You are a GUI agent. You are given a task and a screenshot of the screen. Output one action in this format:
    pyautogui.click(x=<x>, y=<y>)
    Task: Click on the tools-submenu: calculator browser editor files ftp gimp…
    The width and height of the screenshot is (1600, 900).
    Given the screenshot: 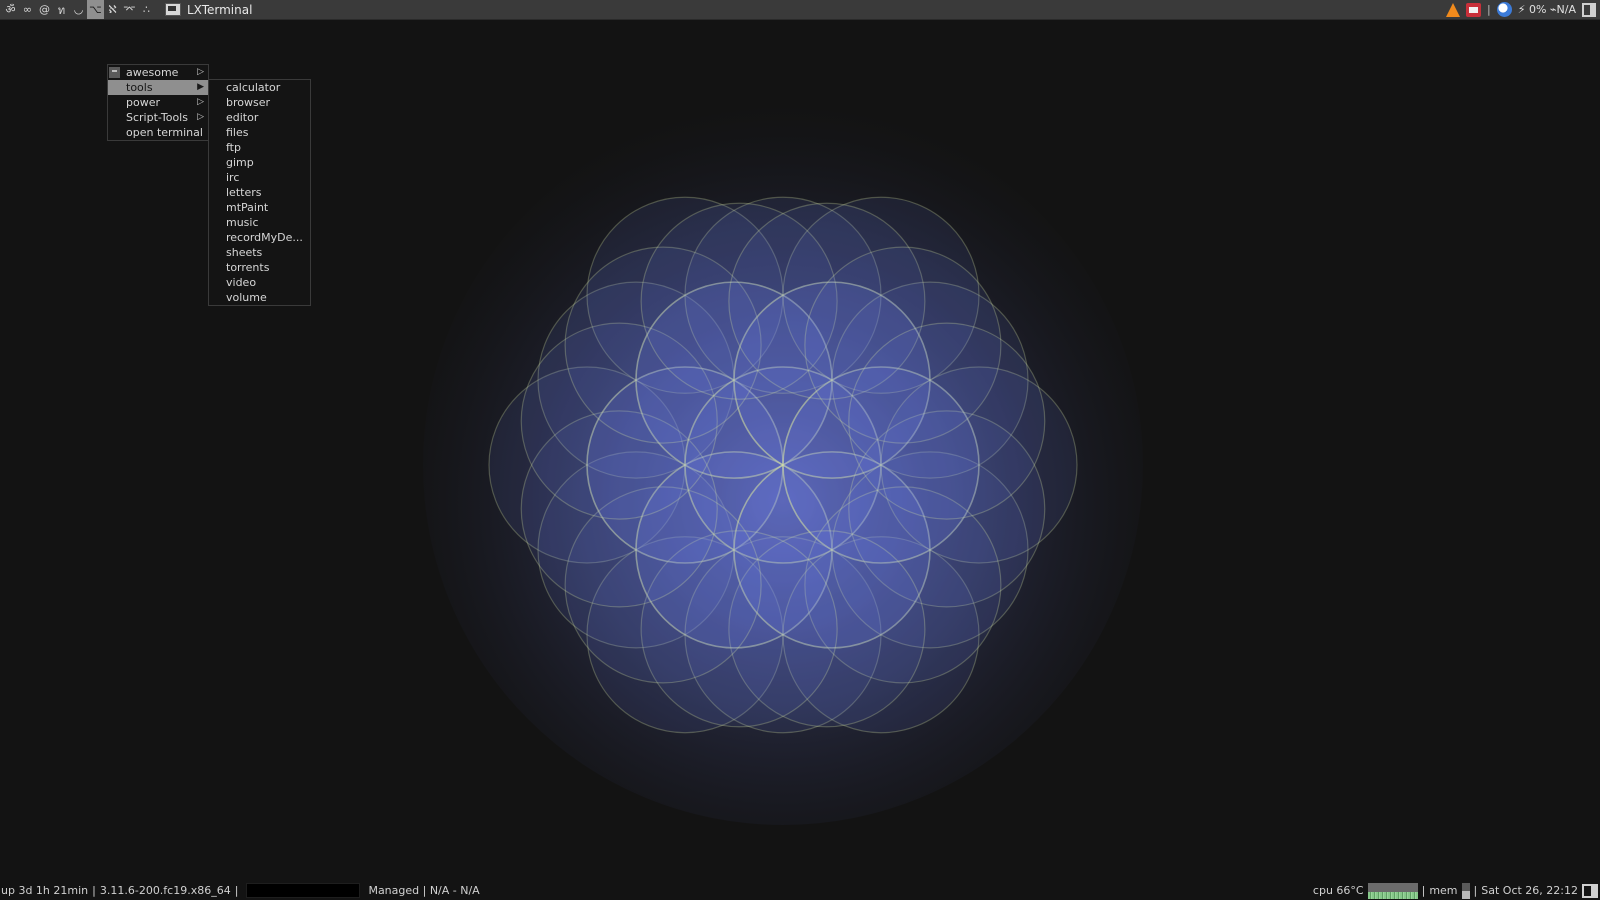 What is the action you would take?
    pyautogui.click(x=259, y=192)
    